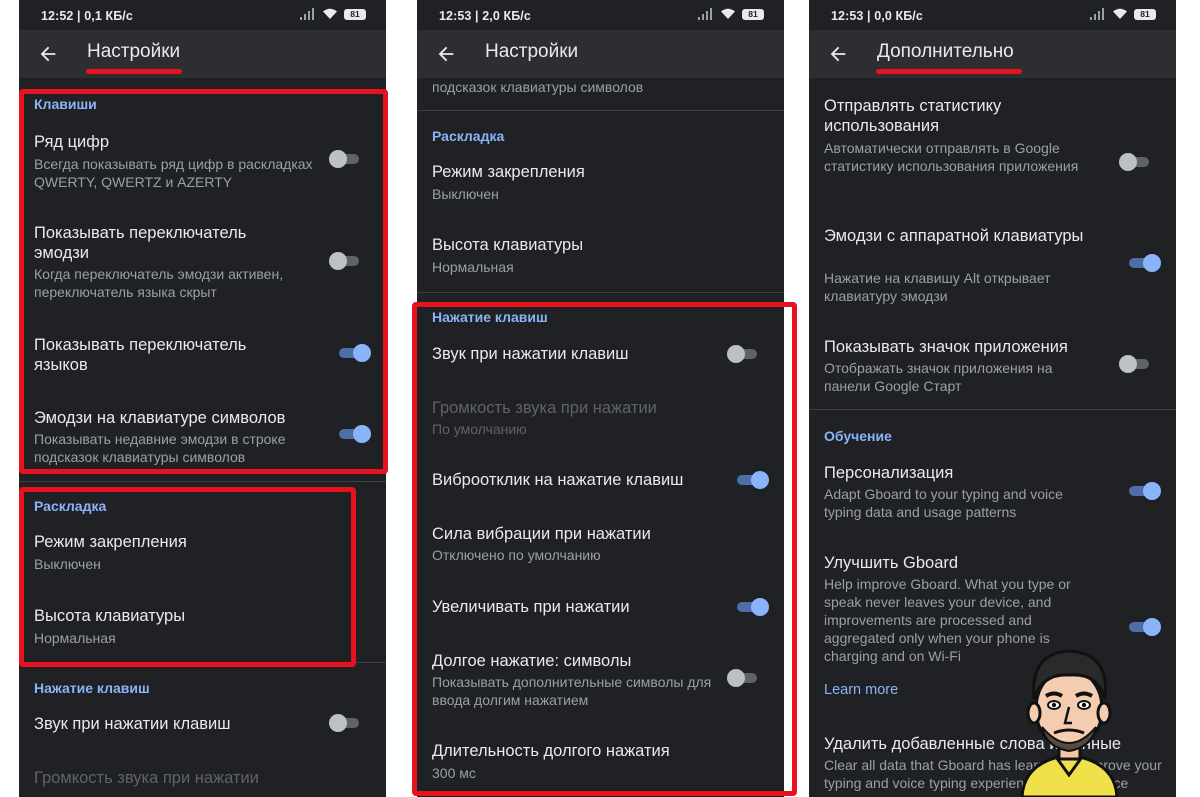 The width and height of the screenshot is (1200, 797). I want to click on page-title: Дополнительно, so click(945, 51).